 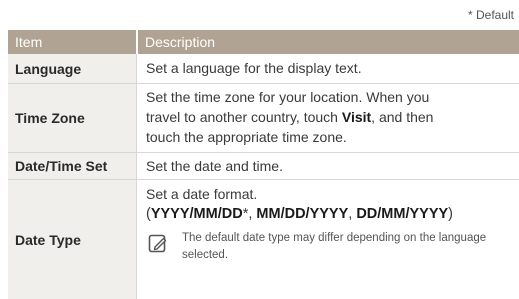 I want to click on table-row: Date/Time Set Set the date and time., so click(x=263, y=166).